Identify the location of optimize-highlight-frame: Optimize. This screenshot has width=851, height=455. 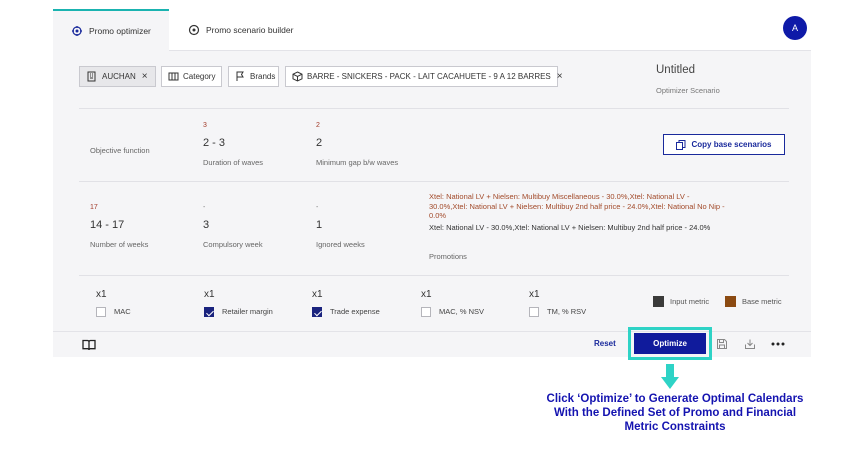
(670, 343).